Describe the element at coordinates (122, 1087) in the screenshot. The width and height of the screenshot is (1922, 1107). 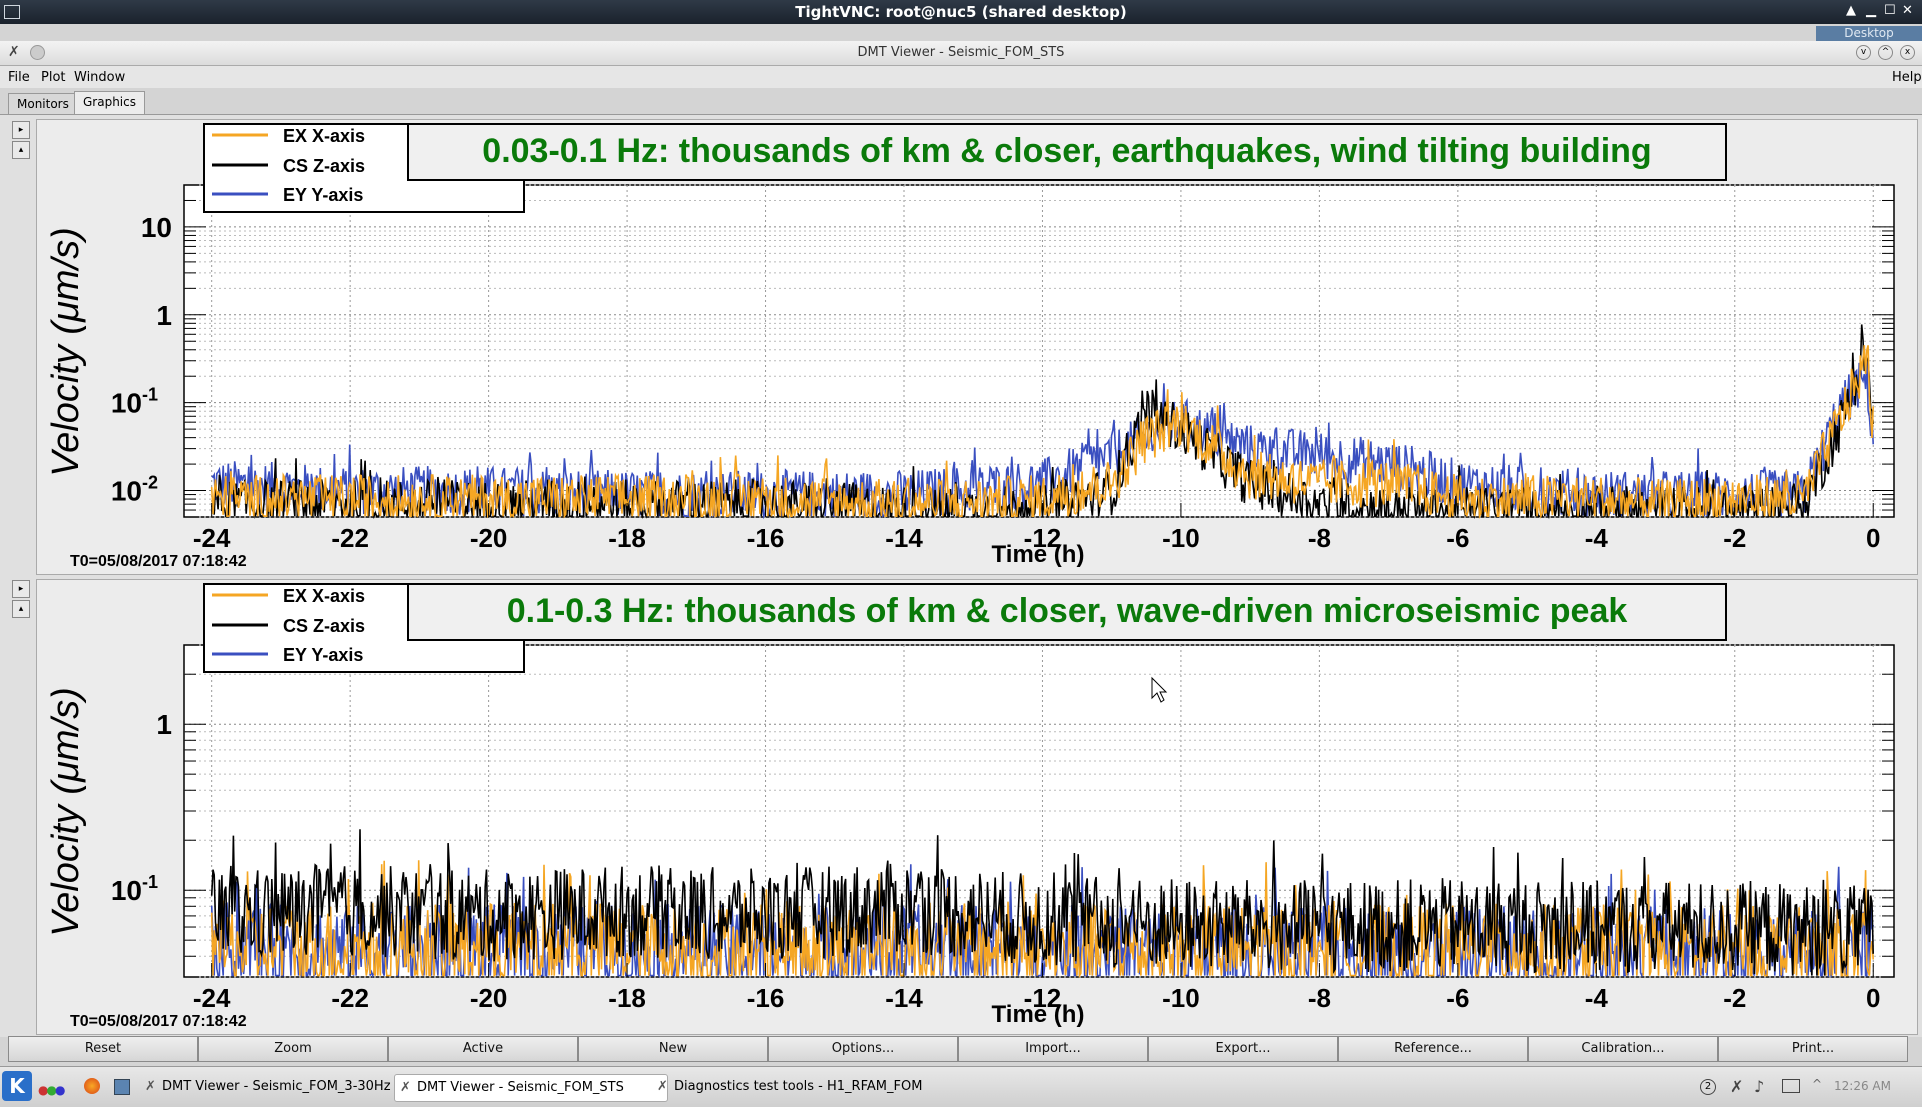
I see `file-manager-icon` at that location.